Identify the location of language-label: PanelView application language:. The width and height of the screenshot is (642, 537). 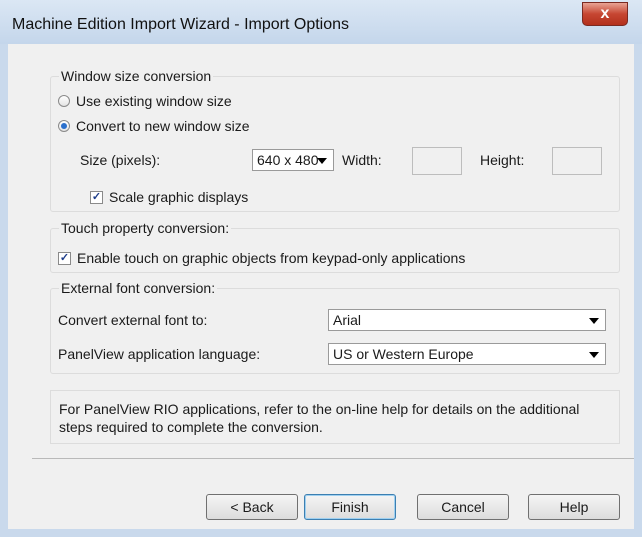
(159, 354).